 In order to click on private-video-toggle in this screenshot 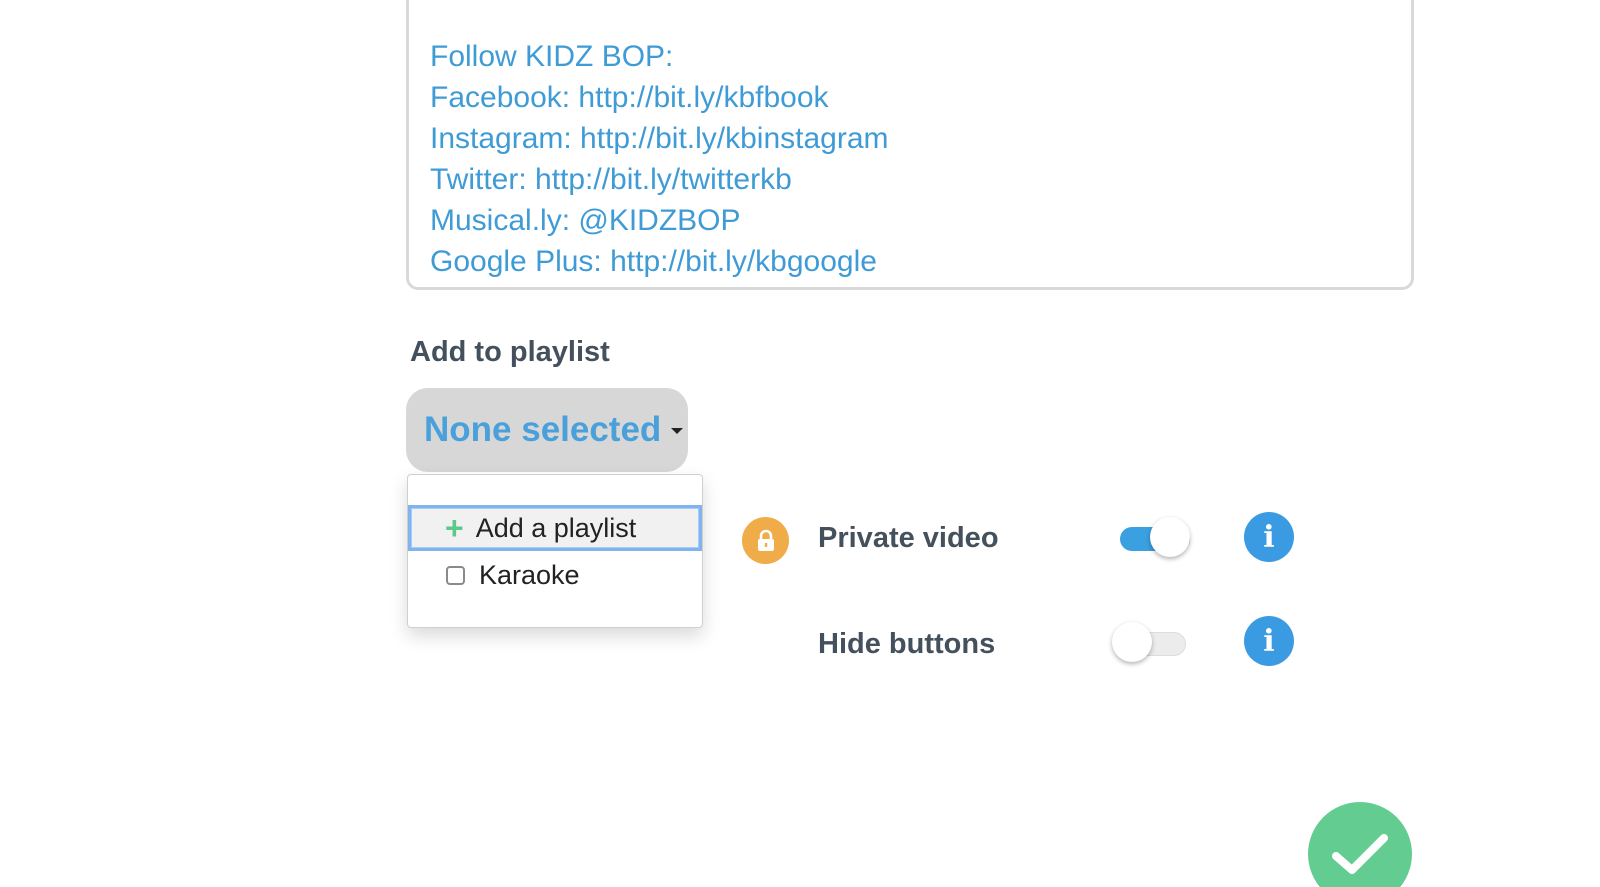, I will do `click(1154, 537)`.